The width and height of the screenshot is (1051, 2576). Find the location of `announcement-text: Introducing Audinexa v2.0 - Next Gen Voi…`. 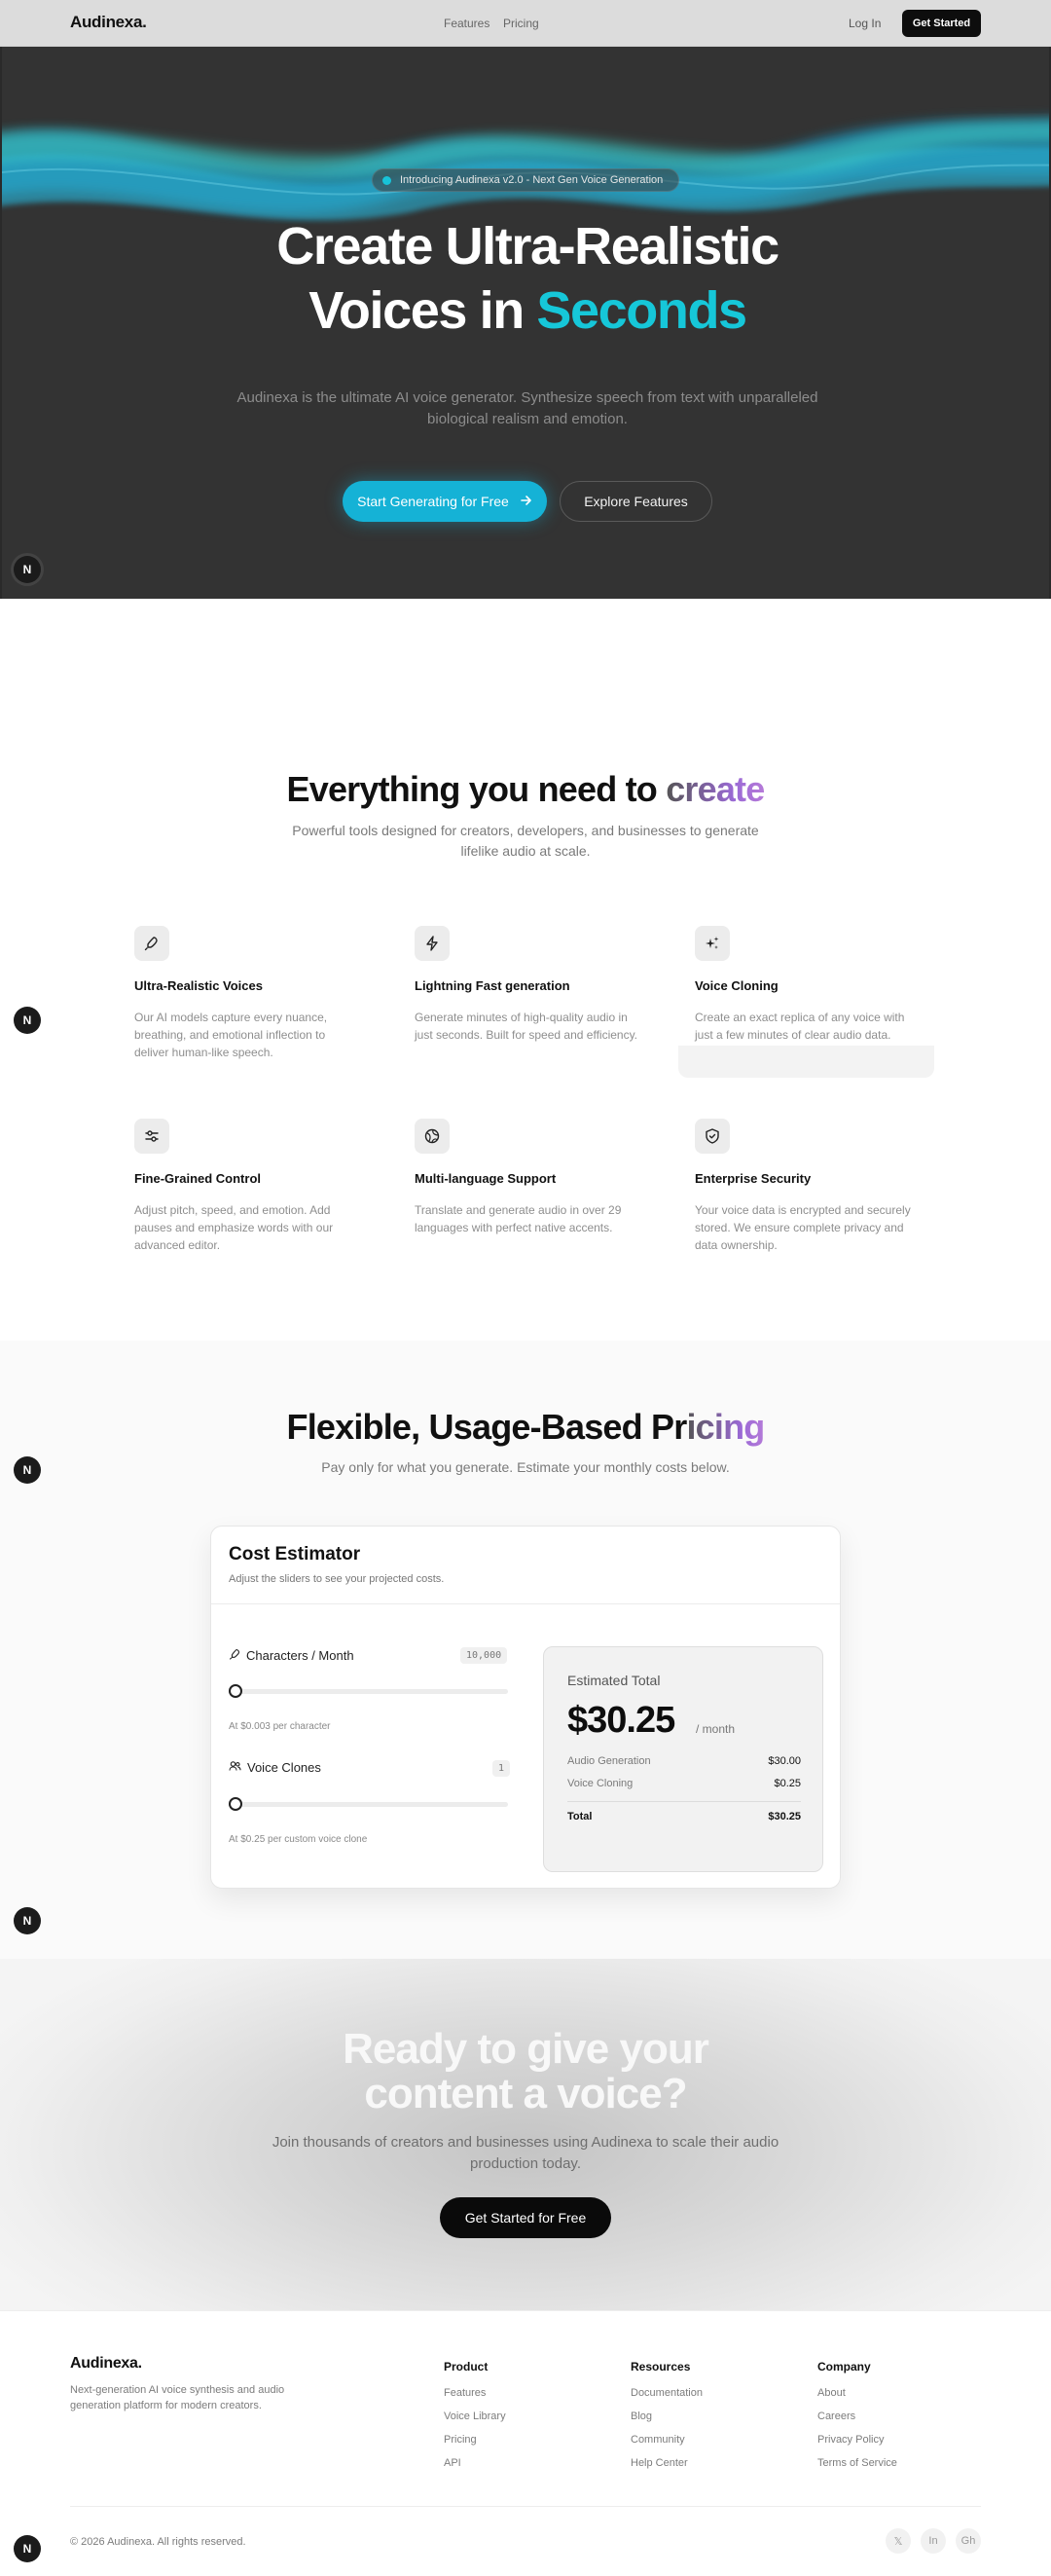

announcement-text: Introducing Audinexa v2.0 - Next Gen Voi… is located at coordinates (532, 180).